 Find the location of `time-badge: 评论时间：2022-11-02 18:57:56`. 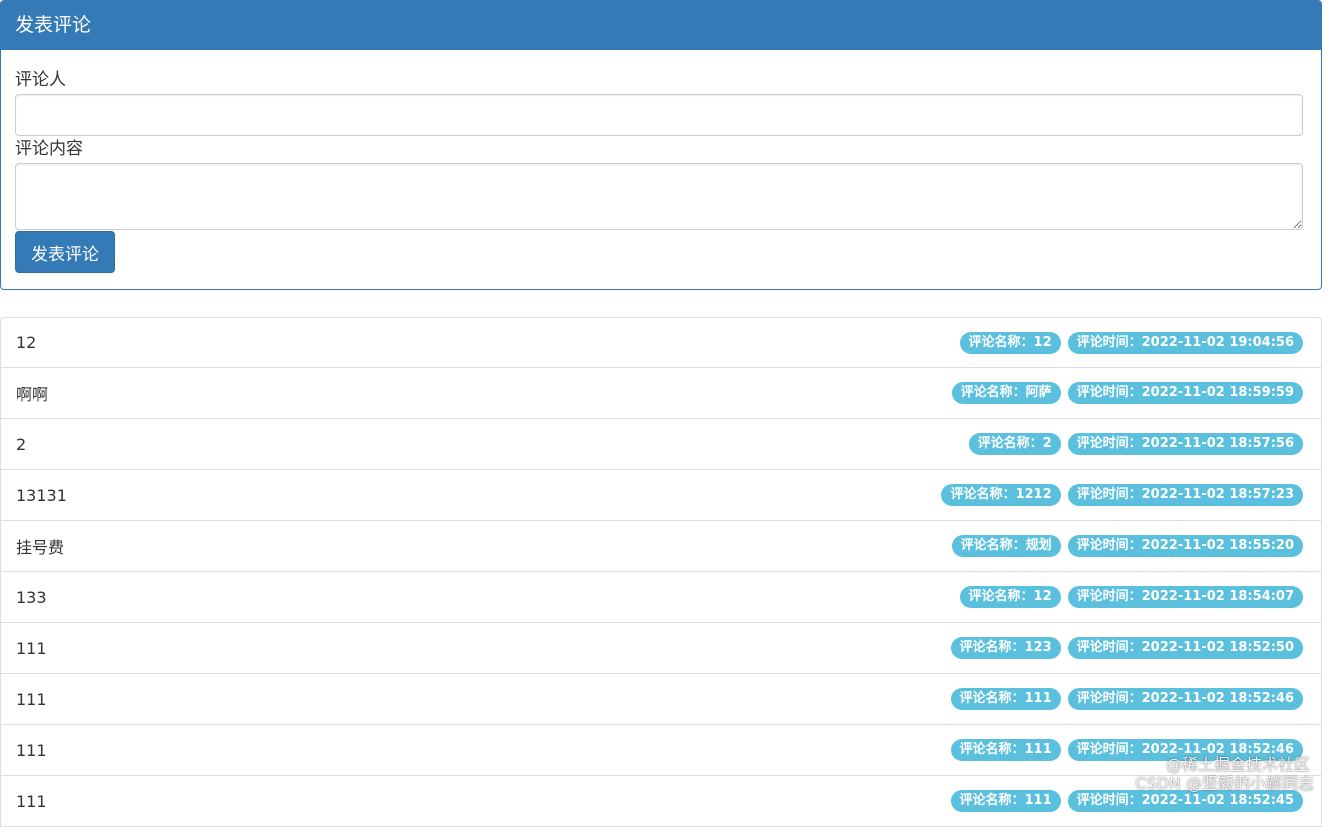

time-badge: 评论时间：2022-11-02 18:57:56 is located at coordinates (1185, 444).